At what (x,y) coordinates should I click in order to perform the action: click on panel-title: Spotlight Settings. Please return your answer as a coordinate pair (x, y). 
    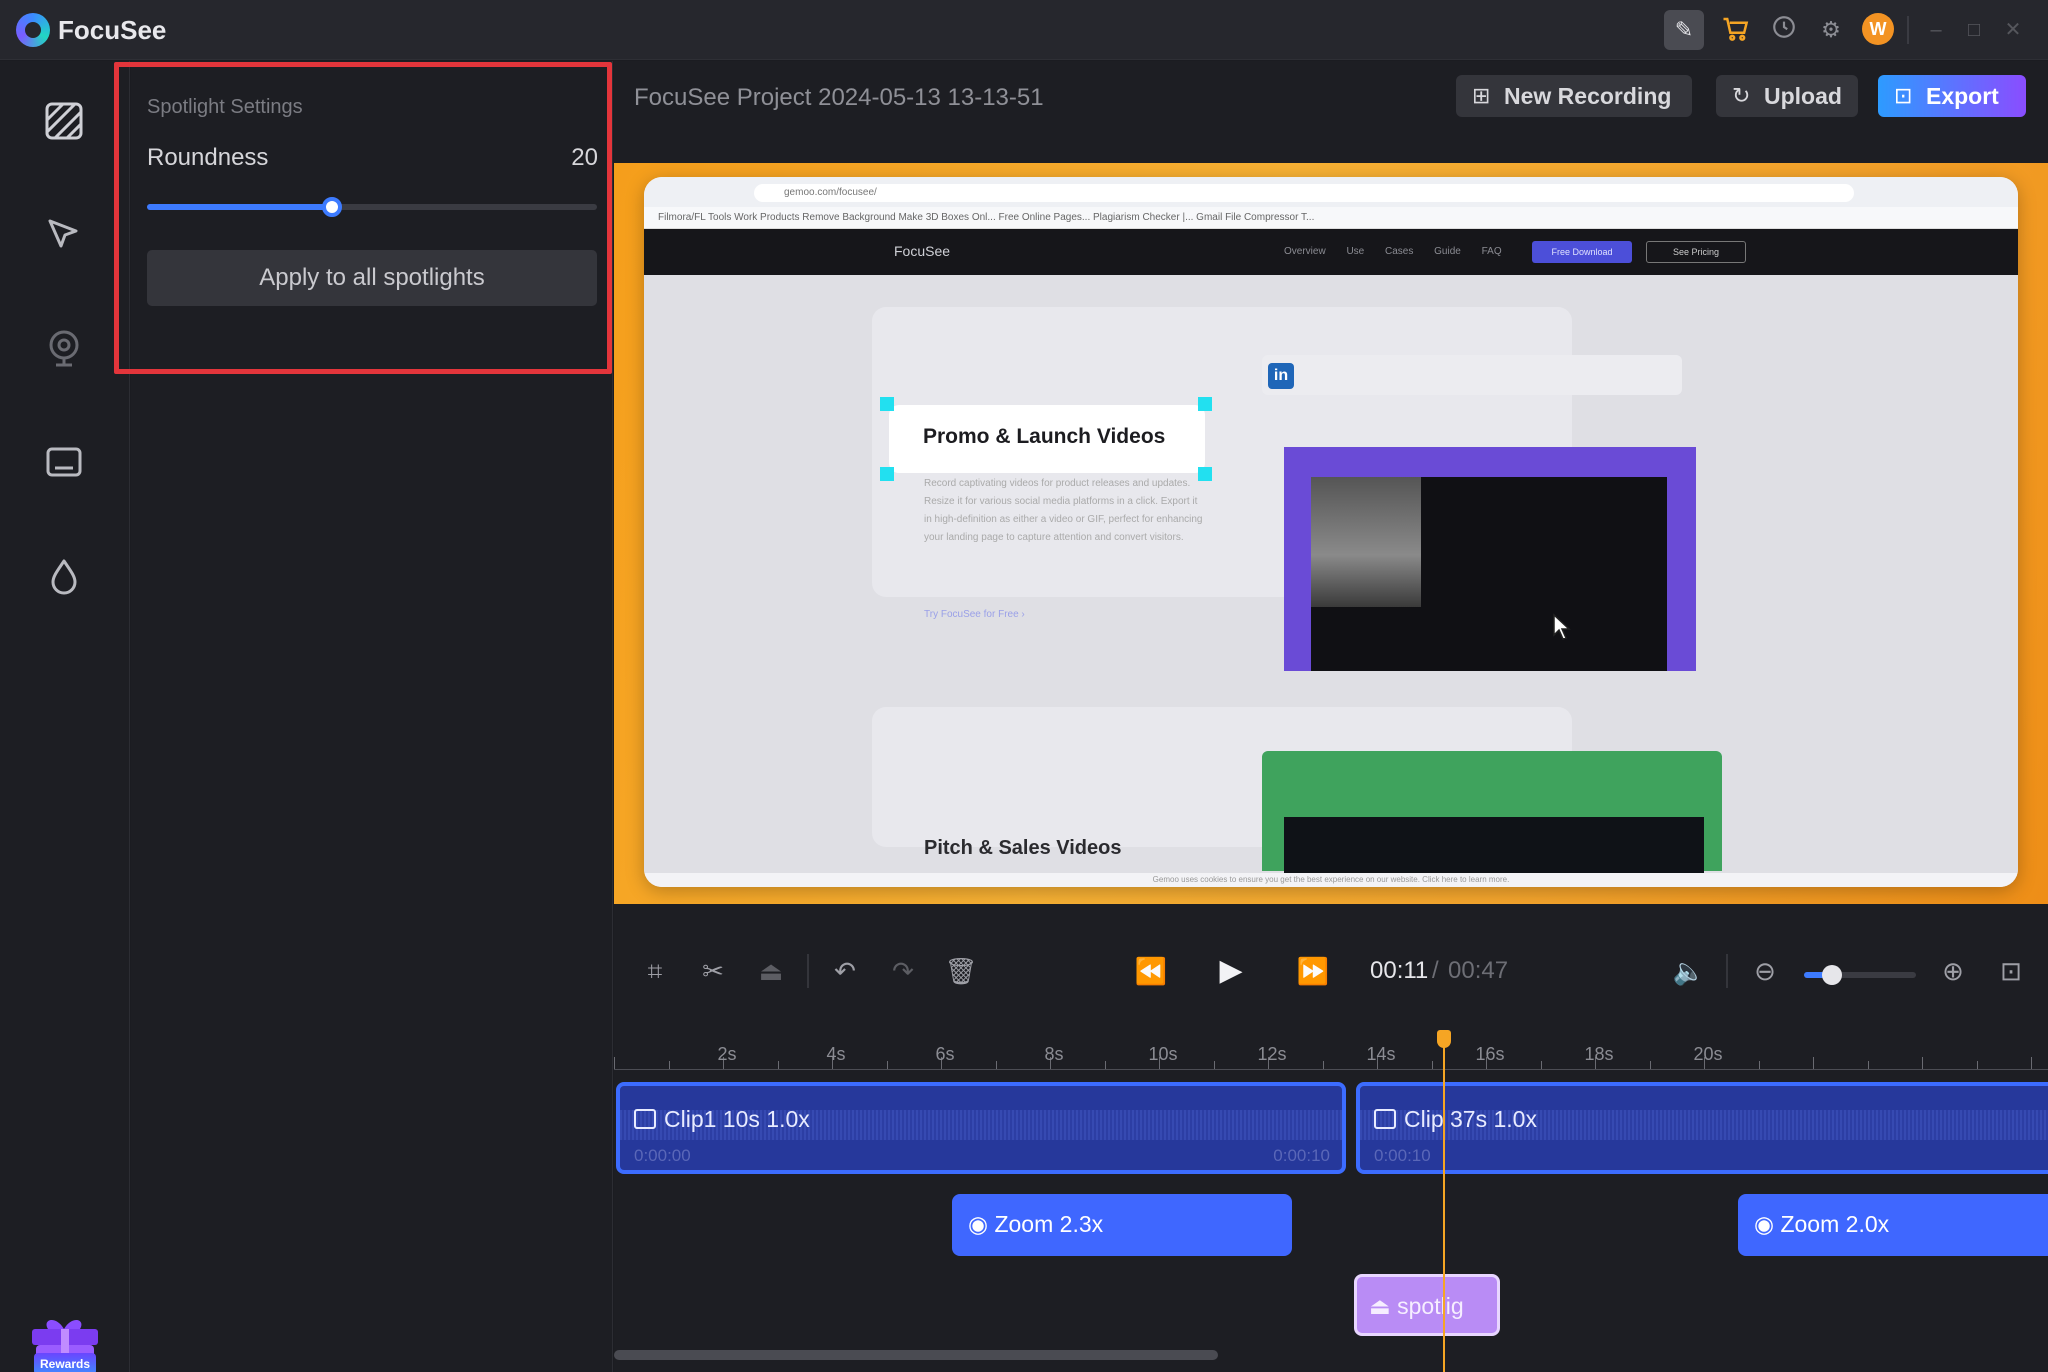
    Looking at the image, I should click on (225, 107).